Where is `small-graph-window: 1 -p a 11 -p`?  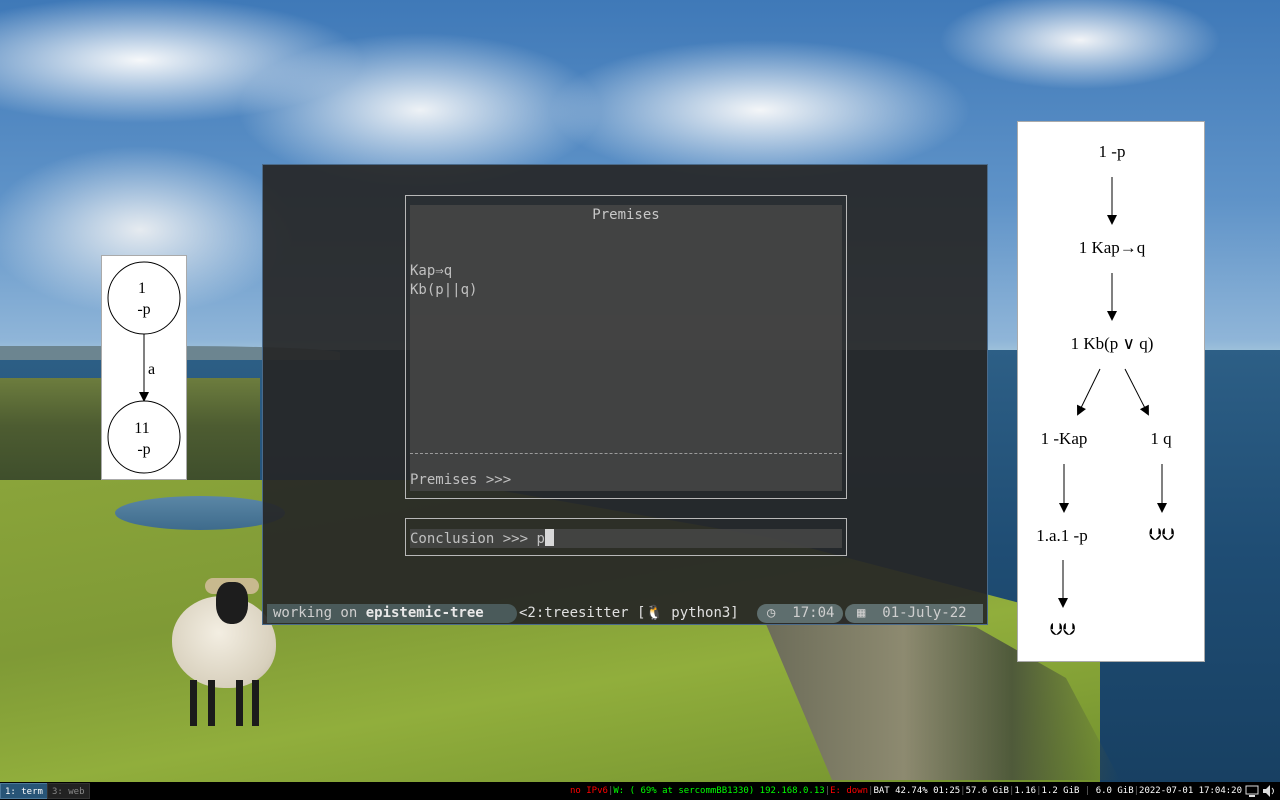 small-graph-window: 1 -p a 11 -p is located at coordinates (144, 367).